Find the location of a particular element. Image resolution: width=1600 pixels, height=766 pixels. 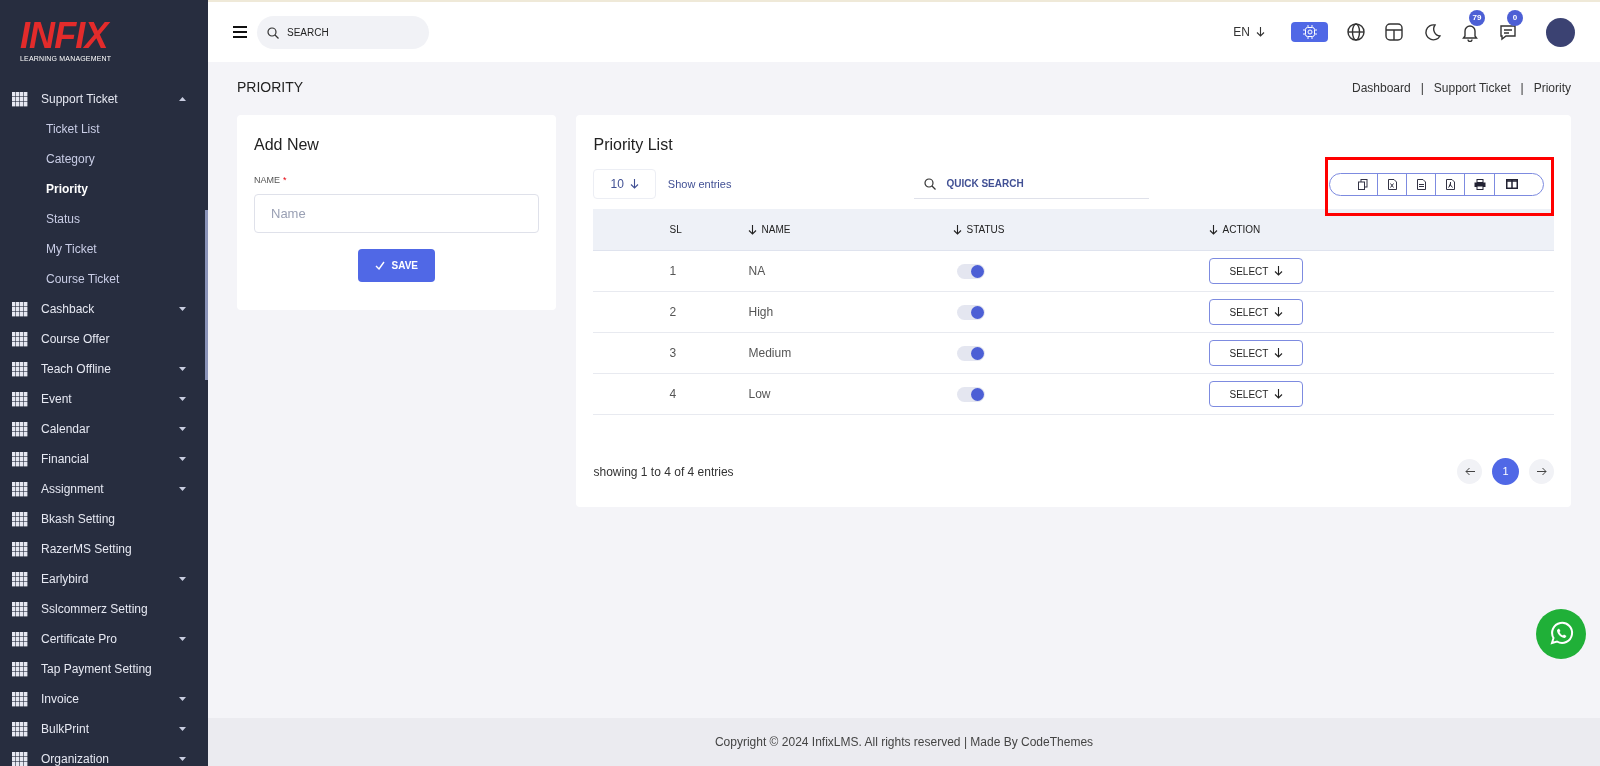

table-cell: High is located at coordinates (761, 312).